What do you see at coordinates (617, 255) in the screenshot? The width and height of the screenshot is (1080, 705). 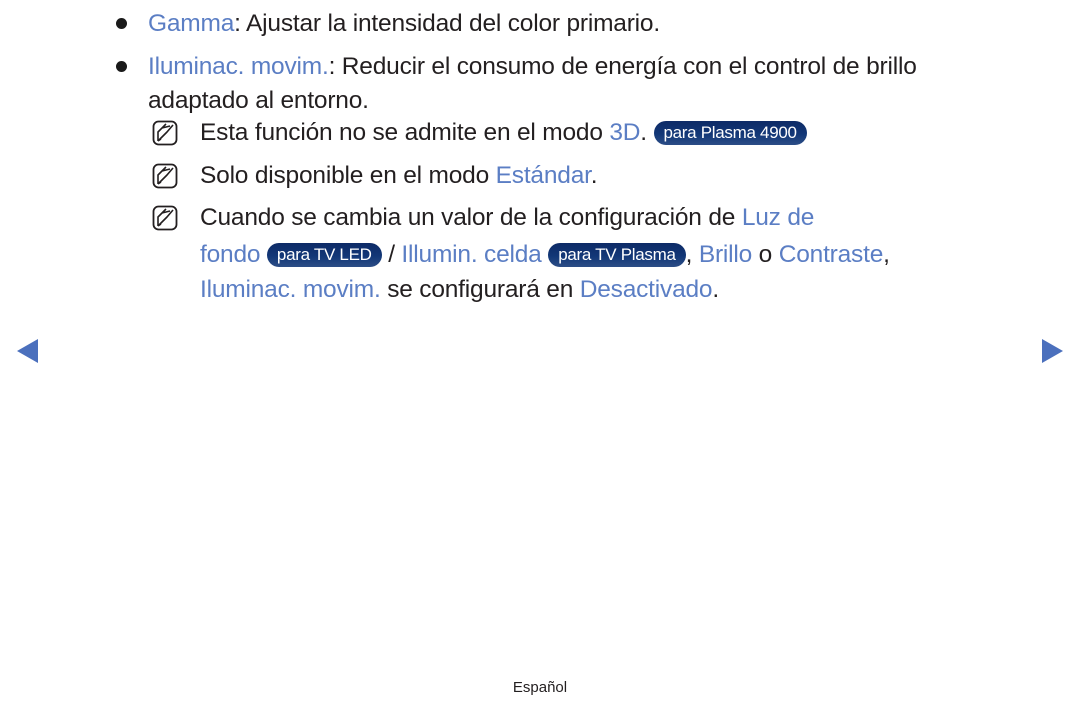 I see `badge-tv-plasma: para TV Plasma` at bounding box center [617, 255].